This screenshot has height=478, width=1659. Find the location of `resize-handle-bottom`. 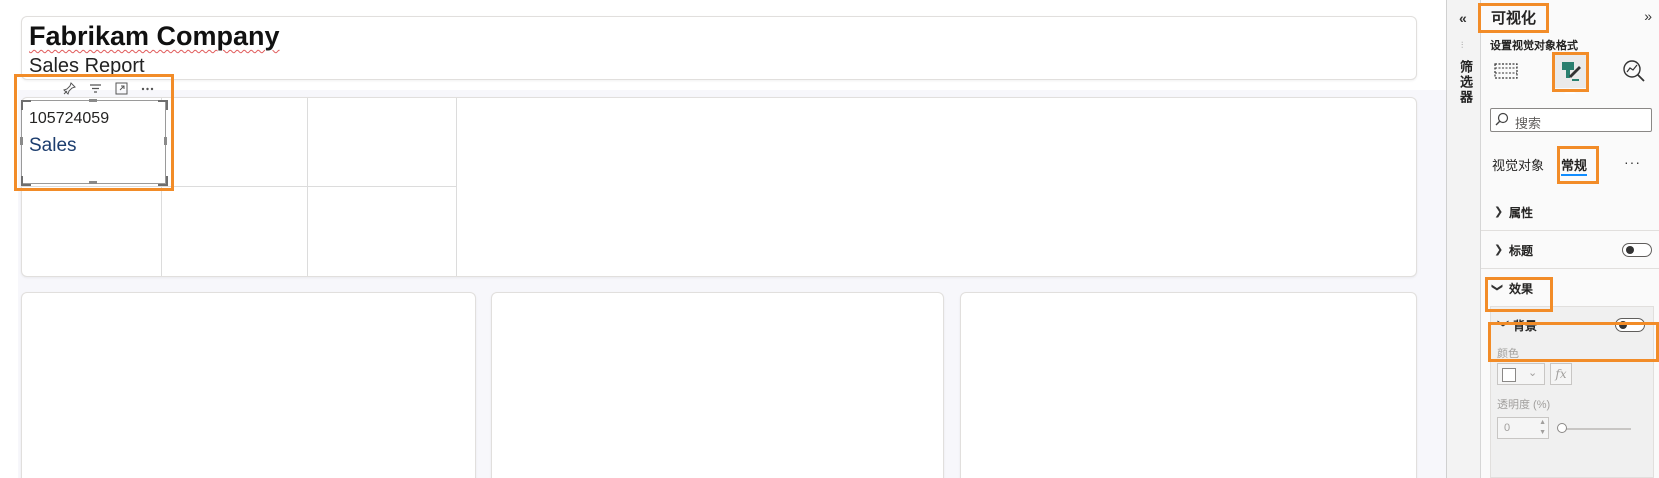

resize-handle-bottom is located at coordinates (93, 182).